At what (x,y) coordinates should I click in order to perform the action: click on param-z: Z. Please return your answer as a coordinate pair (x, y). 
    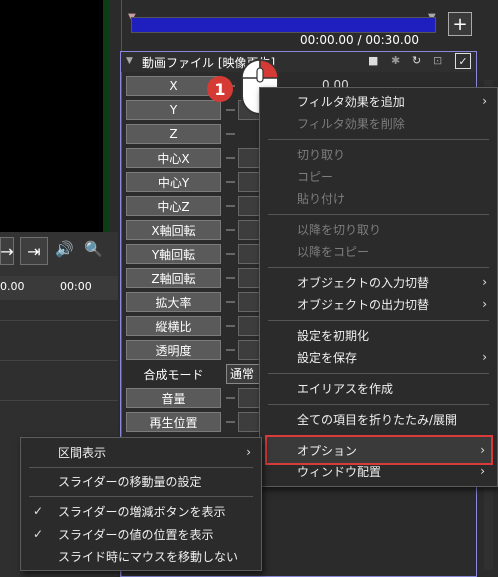
    Looking at the image, I should click on (173, 134).